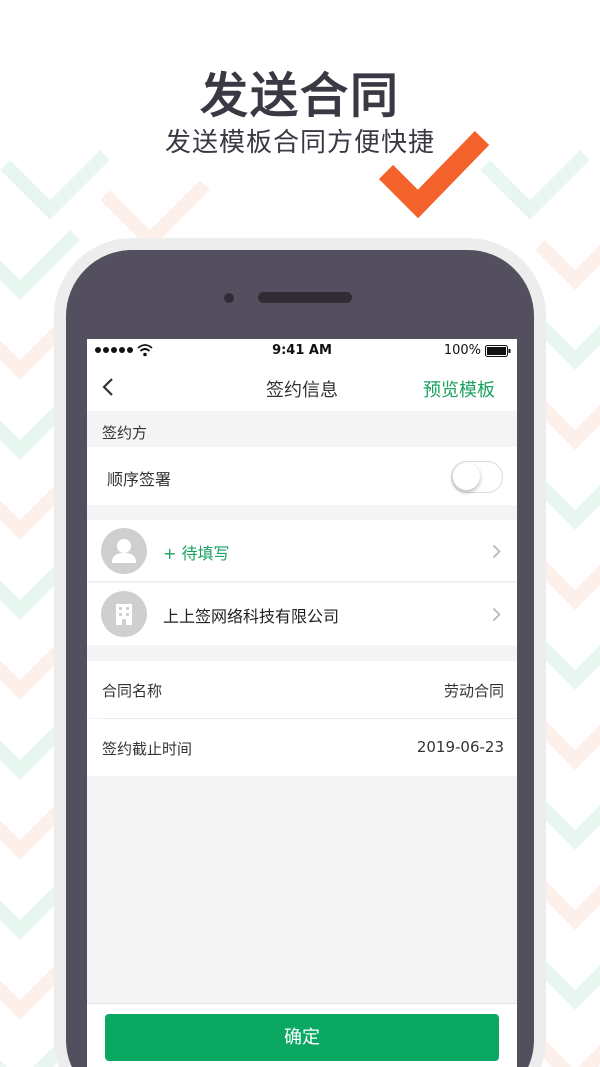  Describe the element at coordinates (302, 747) in the screenshot. I see `signing-deadline-row: 签约截止时间 2019-06-23` at that location.